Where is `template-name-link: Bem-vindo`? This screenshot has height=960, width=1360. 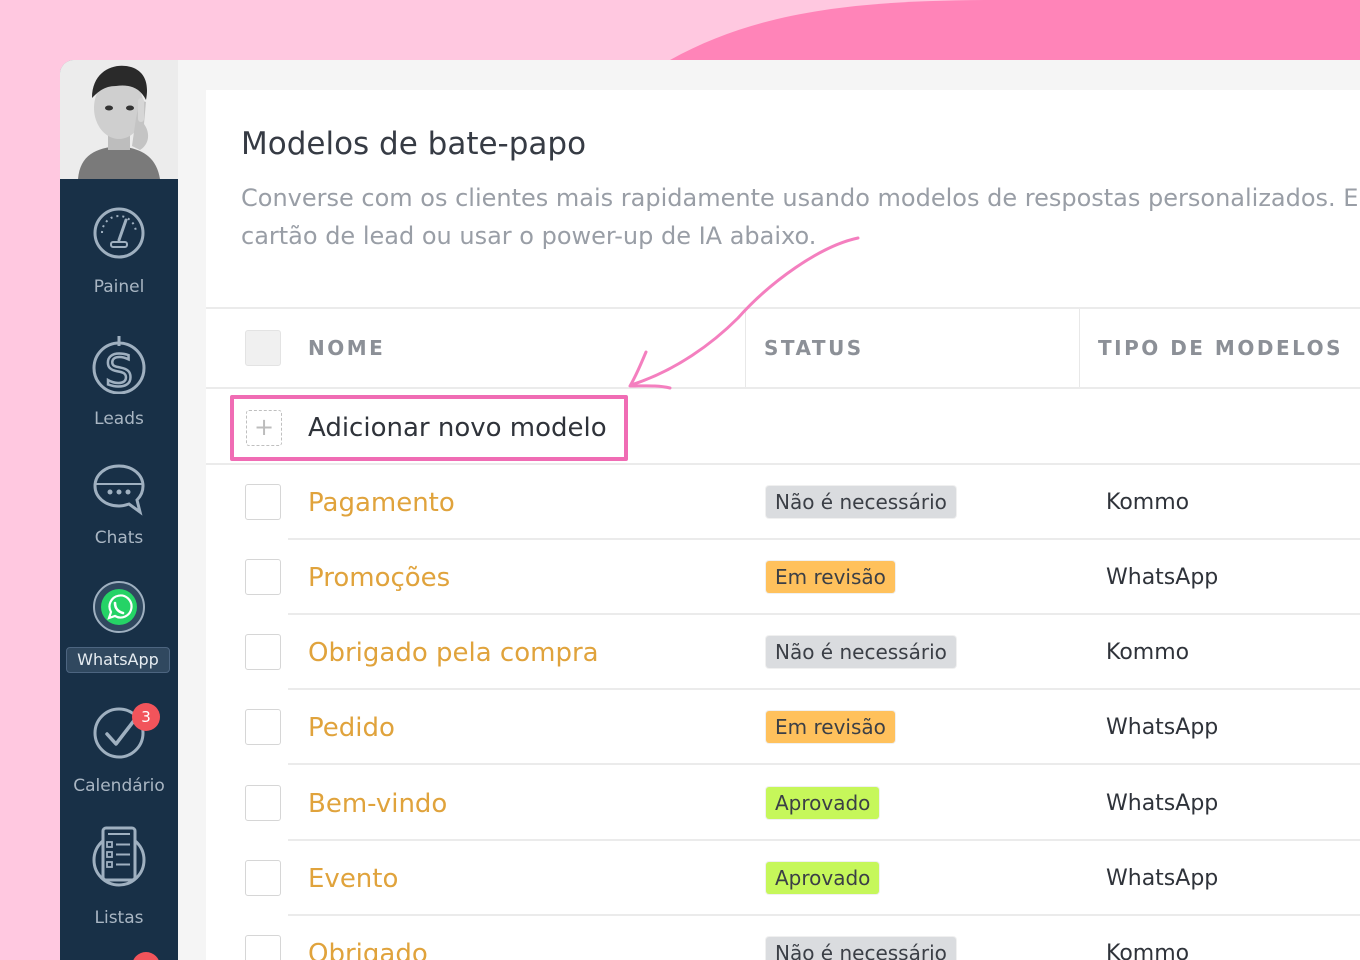
template-name-link: Bem-vindo is located at coordinates (377, 804).